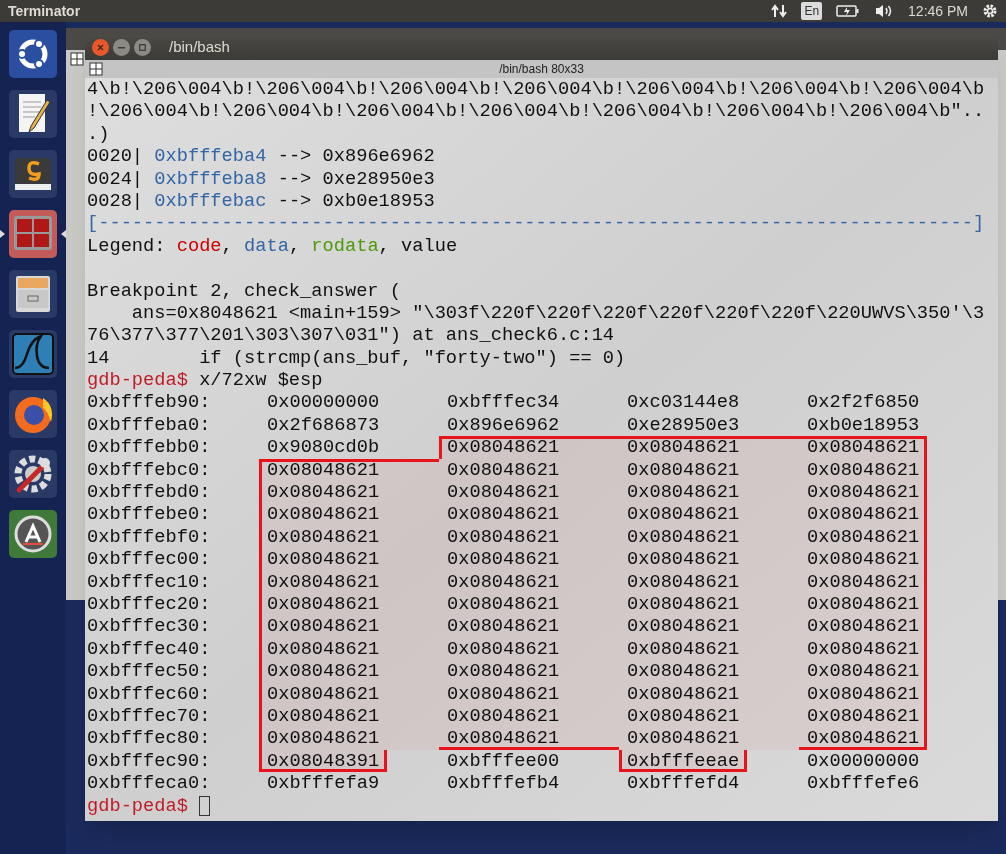 This screenshot has height=854, width=1006. I want to click on terminal-text: --> 0xe28950e3, so click(355, 178).